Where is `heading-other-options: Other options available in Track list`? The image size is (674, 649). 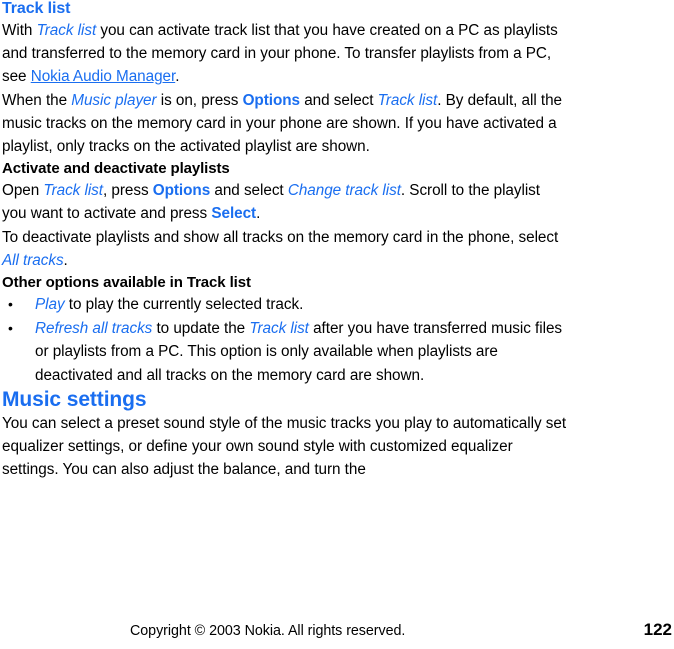 heading-other-options: Other options available in Track list is located at coordinates (126, 283).